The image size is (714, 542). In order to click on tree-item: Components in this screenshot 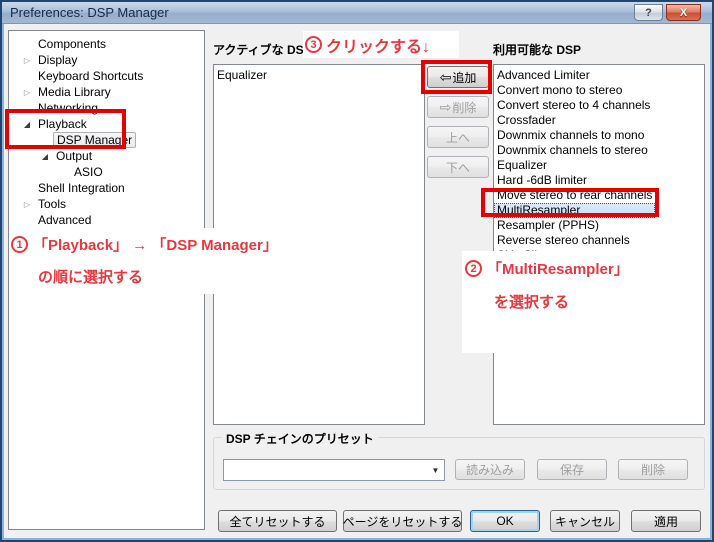, I will do `click(106, 44)`.